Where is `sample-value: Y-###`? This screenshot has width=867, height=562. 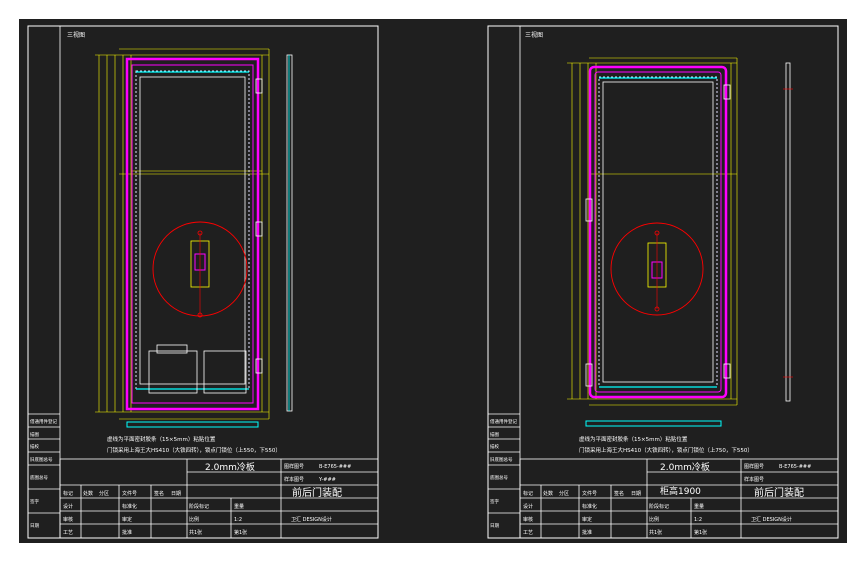 sample-value: Y-### is located at coordinates (327, 480).